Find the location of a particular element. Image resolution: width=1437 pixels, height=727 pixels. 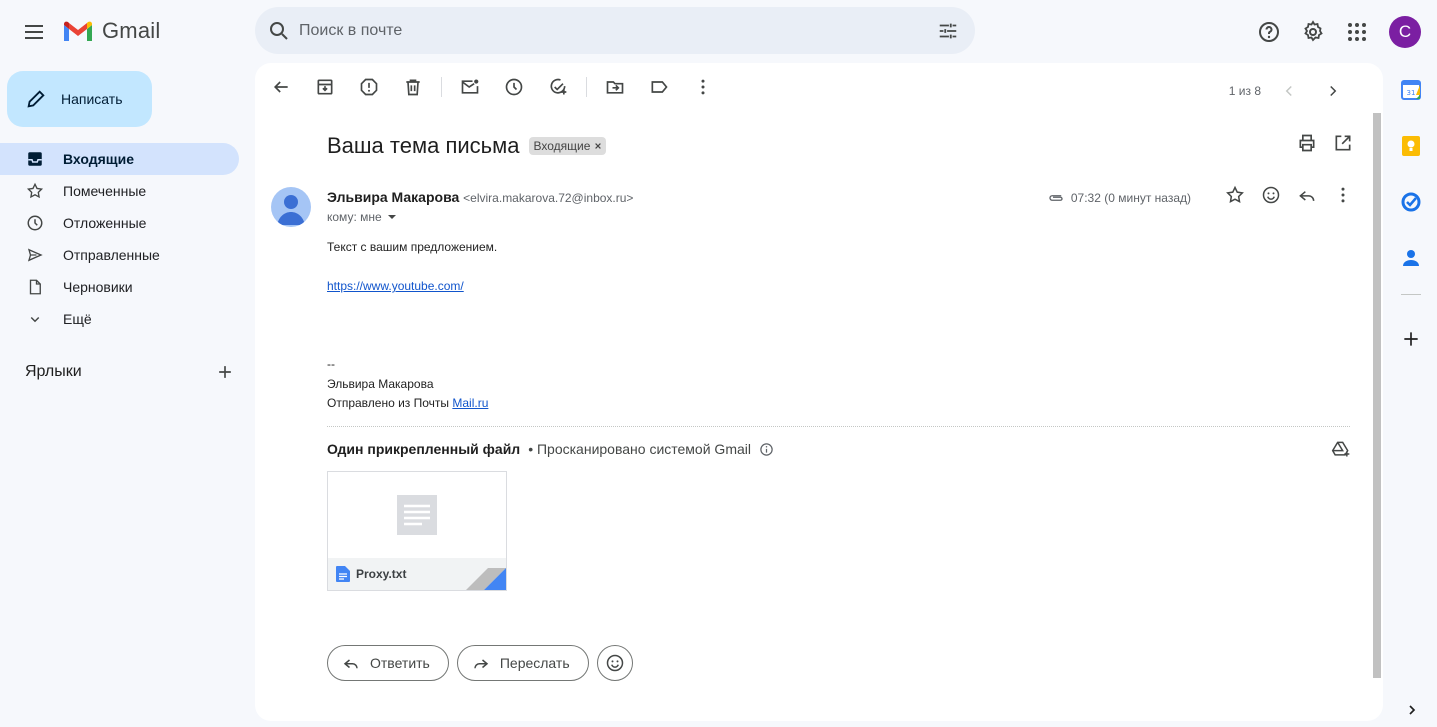

add-to-tasks-button is located at coordinates (558, 87).